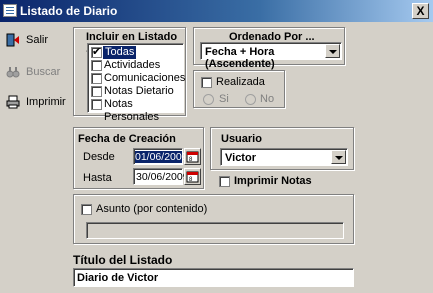  I want to click on order-select: Fecha + Hora (Ascendente), so click(271, 56).